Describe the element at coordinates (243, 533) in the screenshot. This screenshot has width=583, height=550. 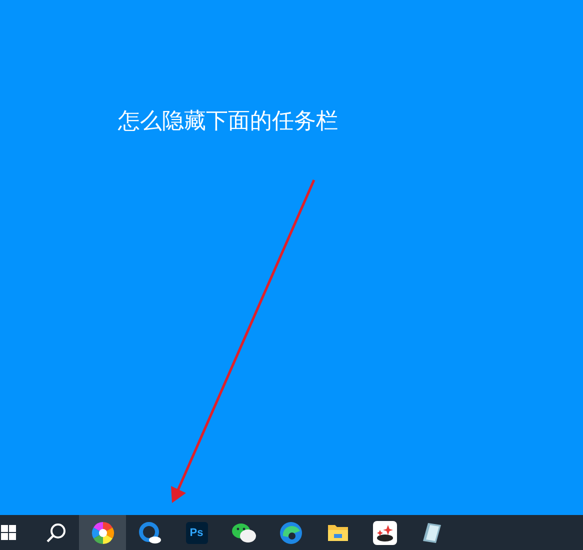
I see `chat-icon` at that location.